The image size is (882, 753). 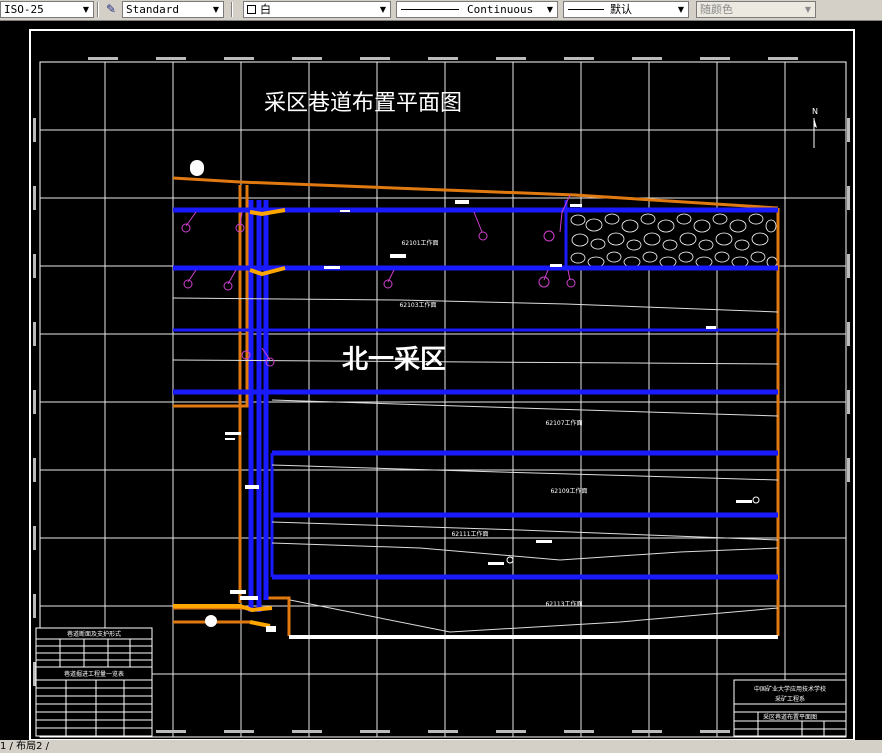 What do you see at coordinates (94, 674) in the screenshot?
I see `legend-header: 巷道掘进工程量一览表` at bounding box center [94, 674].